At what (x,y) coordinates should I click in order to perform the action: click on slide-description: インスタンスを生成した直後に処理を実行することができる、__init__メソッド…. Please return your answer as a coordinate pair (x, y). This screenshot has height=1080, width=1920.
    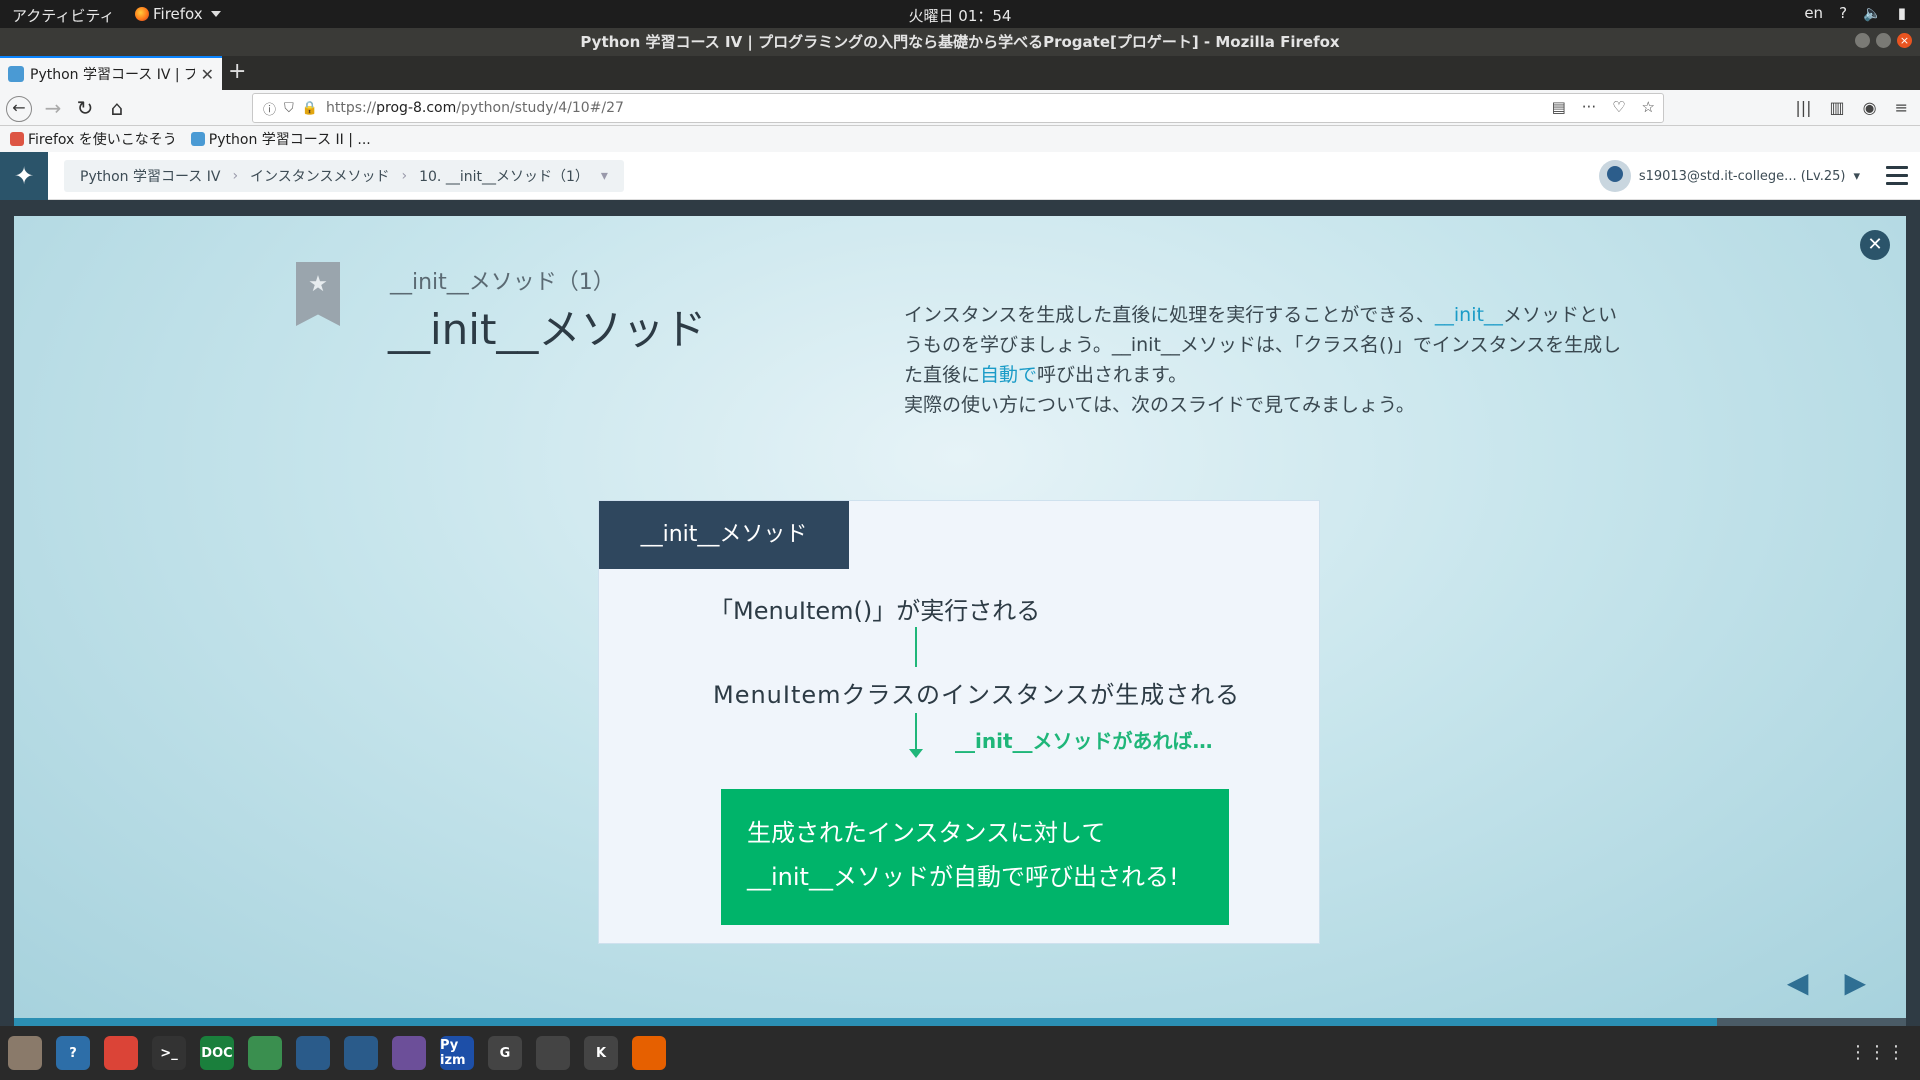
    Looking at the image, I should click on (1264, 360).